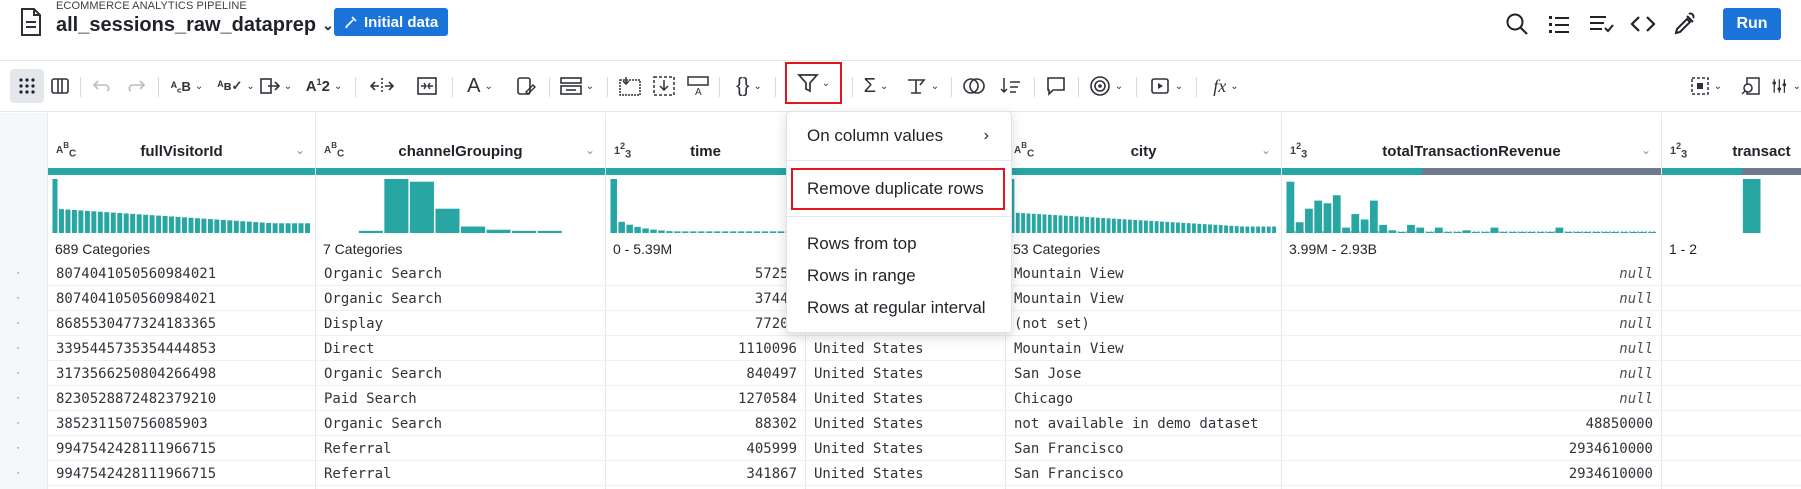 Image resolution: width=1801 pixels, height=489 pixels. Describe the element at coordinates (630, 86) in the screenshot. I see `insert-column-icon` at that location.